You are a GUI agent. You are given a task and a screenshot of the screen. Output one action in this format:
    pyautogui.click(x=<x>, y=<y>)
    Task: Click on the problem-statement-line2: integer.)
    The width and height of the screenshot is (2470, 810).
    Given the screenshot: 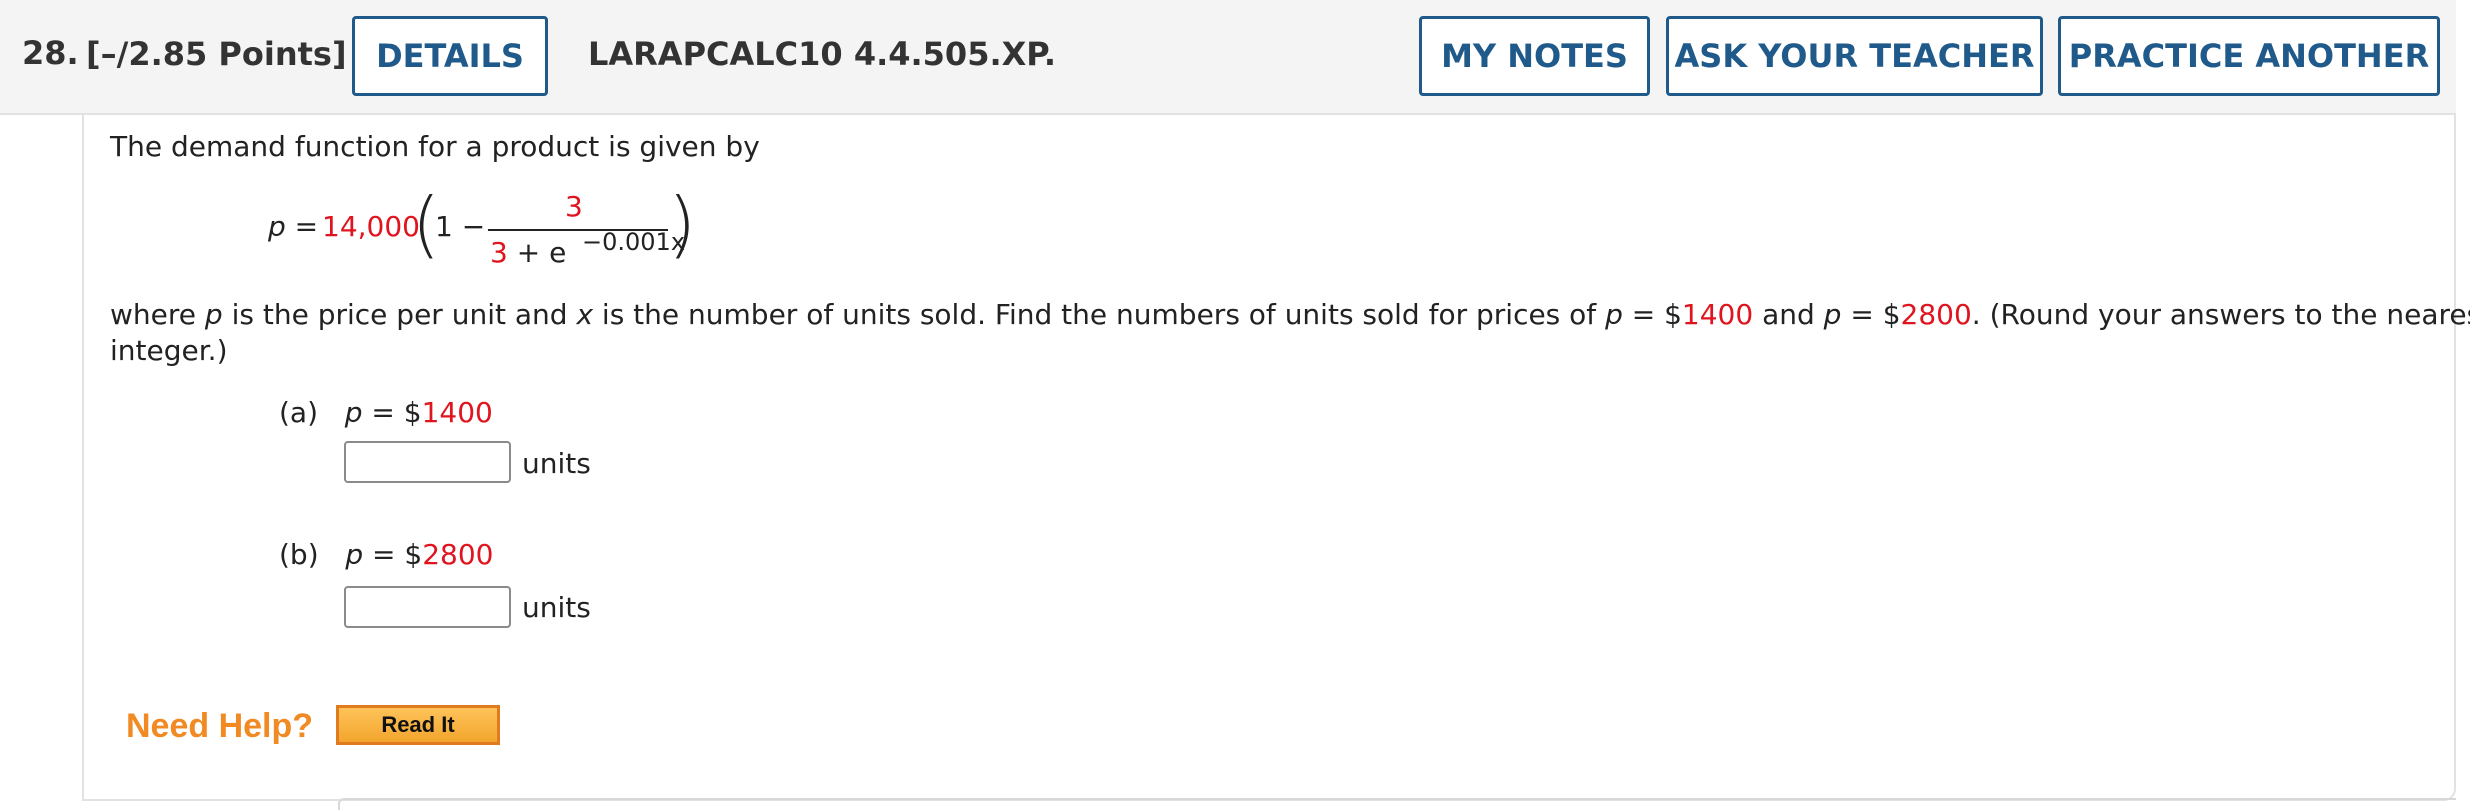 What is the action you would take?
    pyautogui.click(x=169, y=350)
    